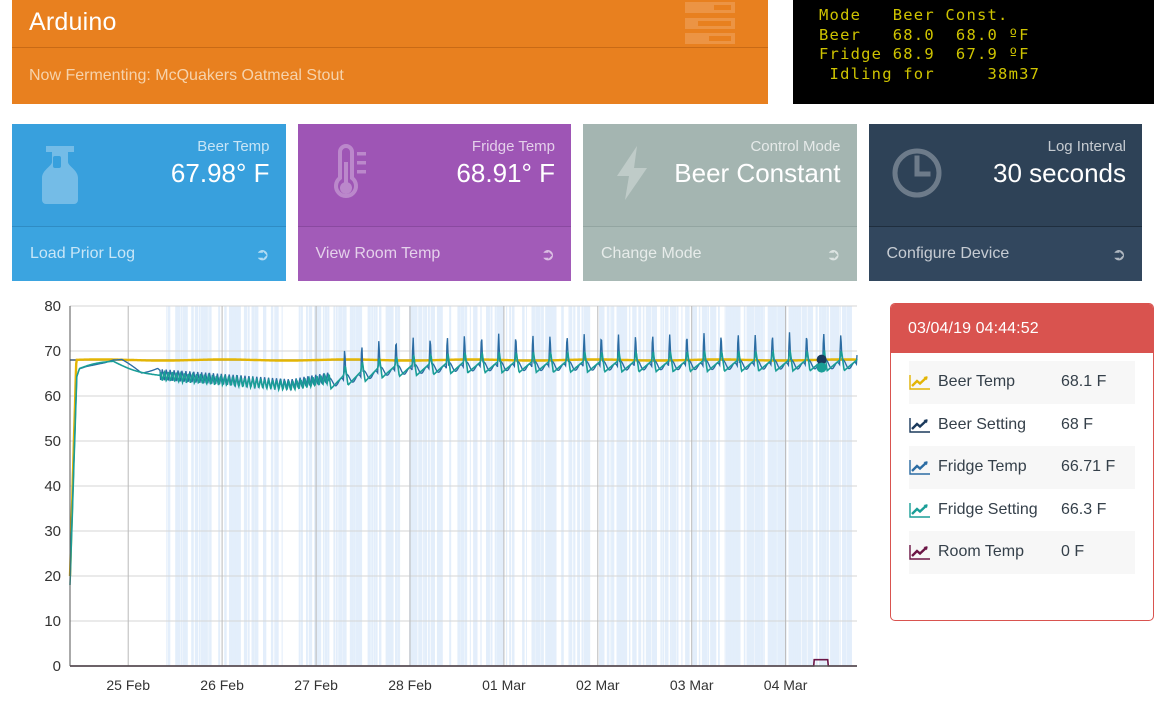 This screenshot has width=1154, height=702. I want to click on configure-device-button: Configure Device ➲, so click(1005, 253).